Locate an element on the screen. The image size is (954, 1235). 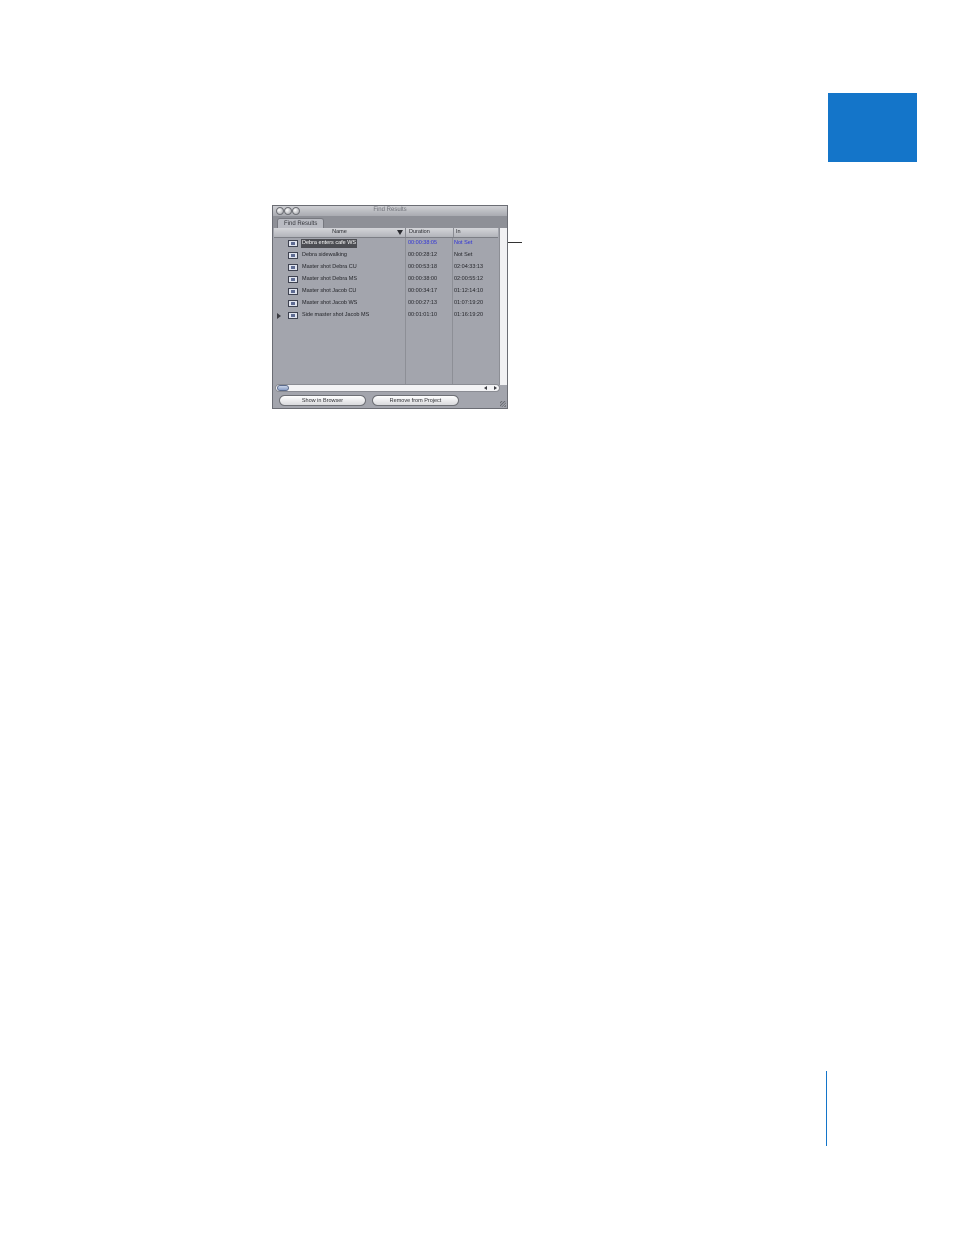
vertical-scrollbar is located at coordinates (503, 306).